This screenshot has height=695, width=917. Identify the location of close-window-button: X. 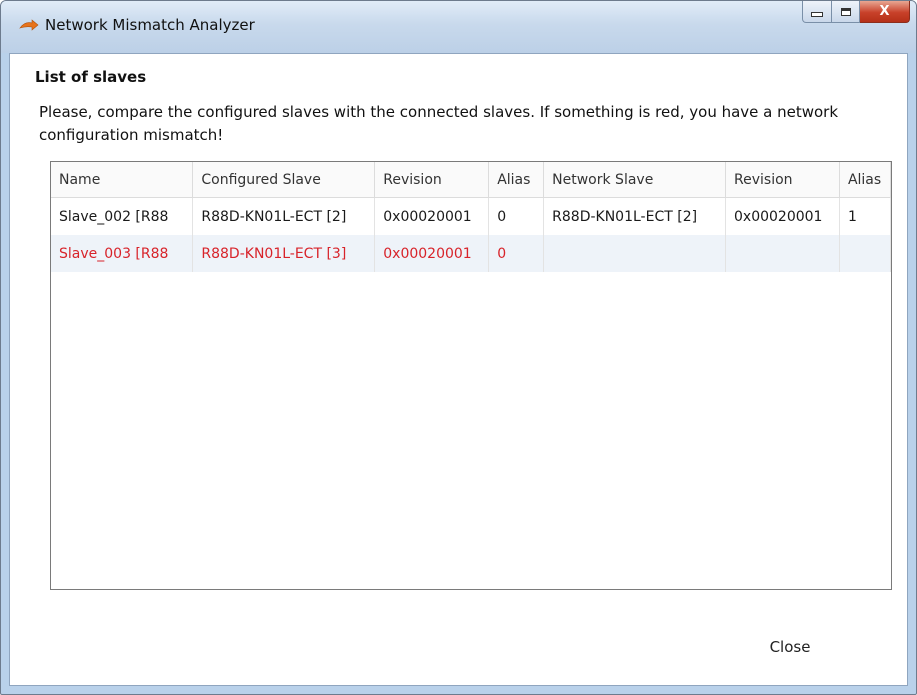
(885, 12).